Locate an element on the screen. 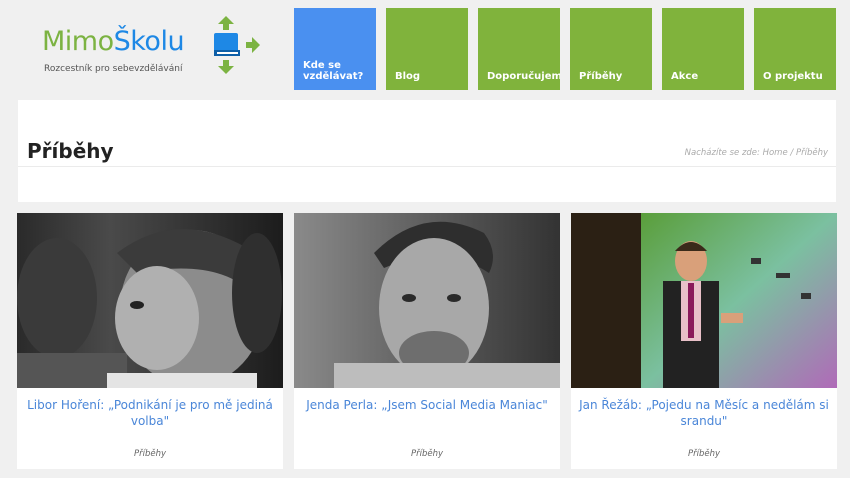 Image resolution: width=850 pixels, height=478 pixels. nav-item-kde-se-vzdelavat: Kde se vzdělávat? is located at coordinates (335, 49).